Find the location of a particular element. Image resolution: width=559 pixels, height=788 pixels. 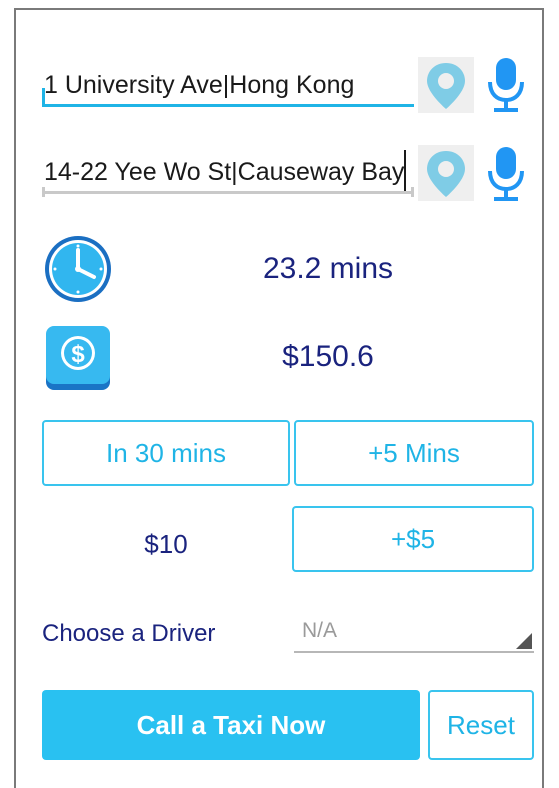

origin-map-pin-button is located at coordinates (446, 85).